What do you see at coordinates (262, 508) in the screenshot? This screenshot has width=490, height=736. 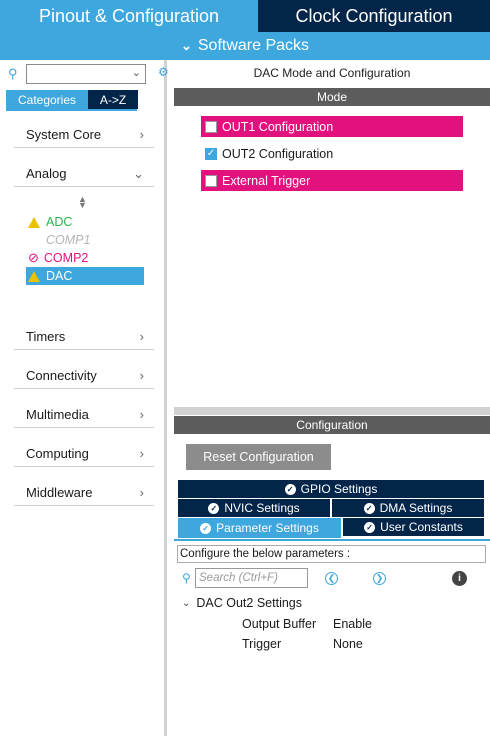 I see `tab-label: NVIC Settings` at bounding box center [262, 508].